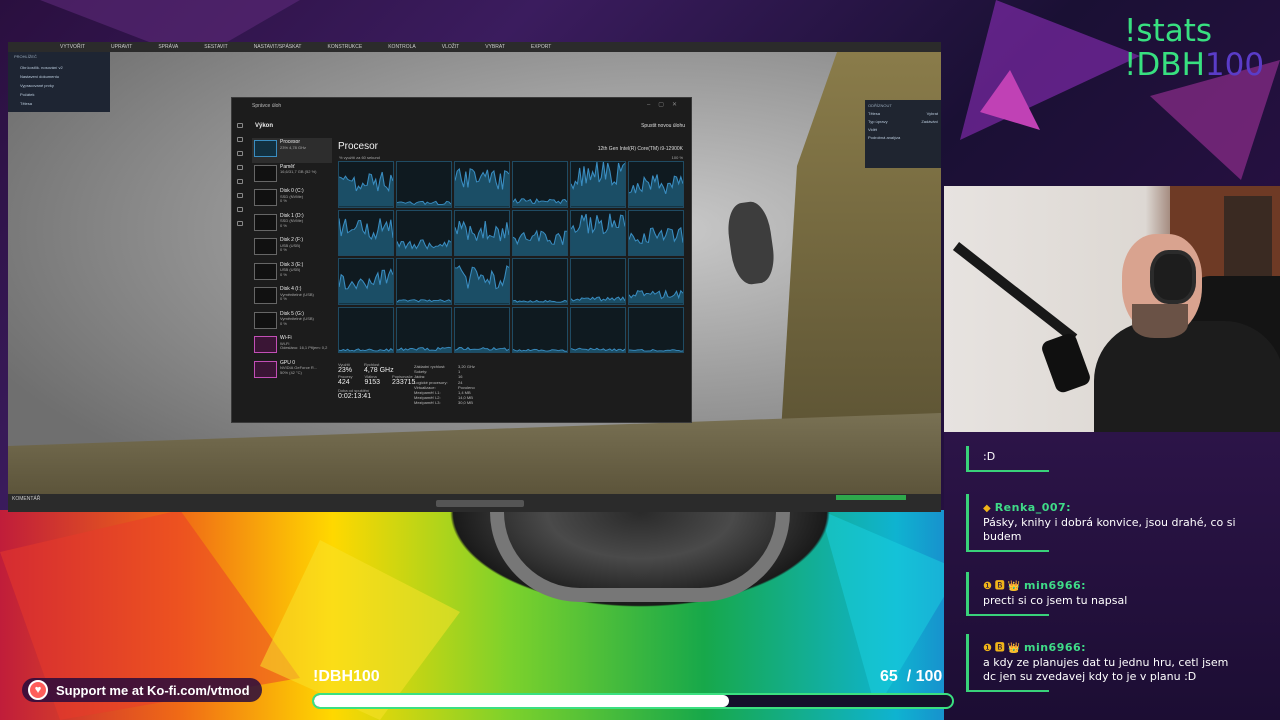  What do you see at coordinates (292, 273) in the screenshot?
I see `resource-item: Disk 3 (E:) USB (USB) 0 %` at bounding box center [292, 273].